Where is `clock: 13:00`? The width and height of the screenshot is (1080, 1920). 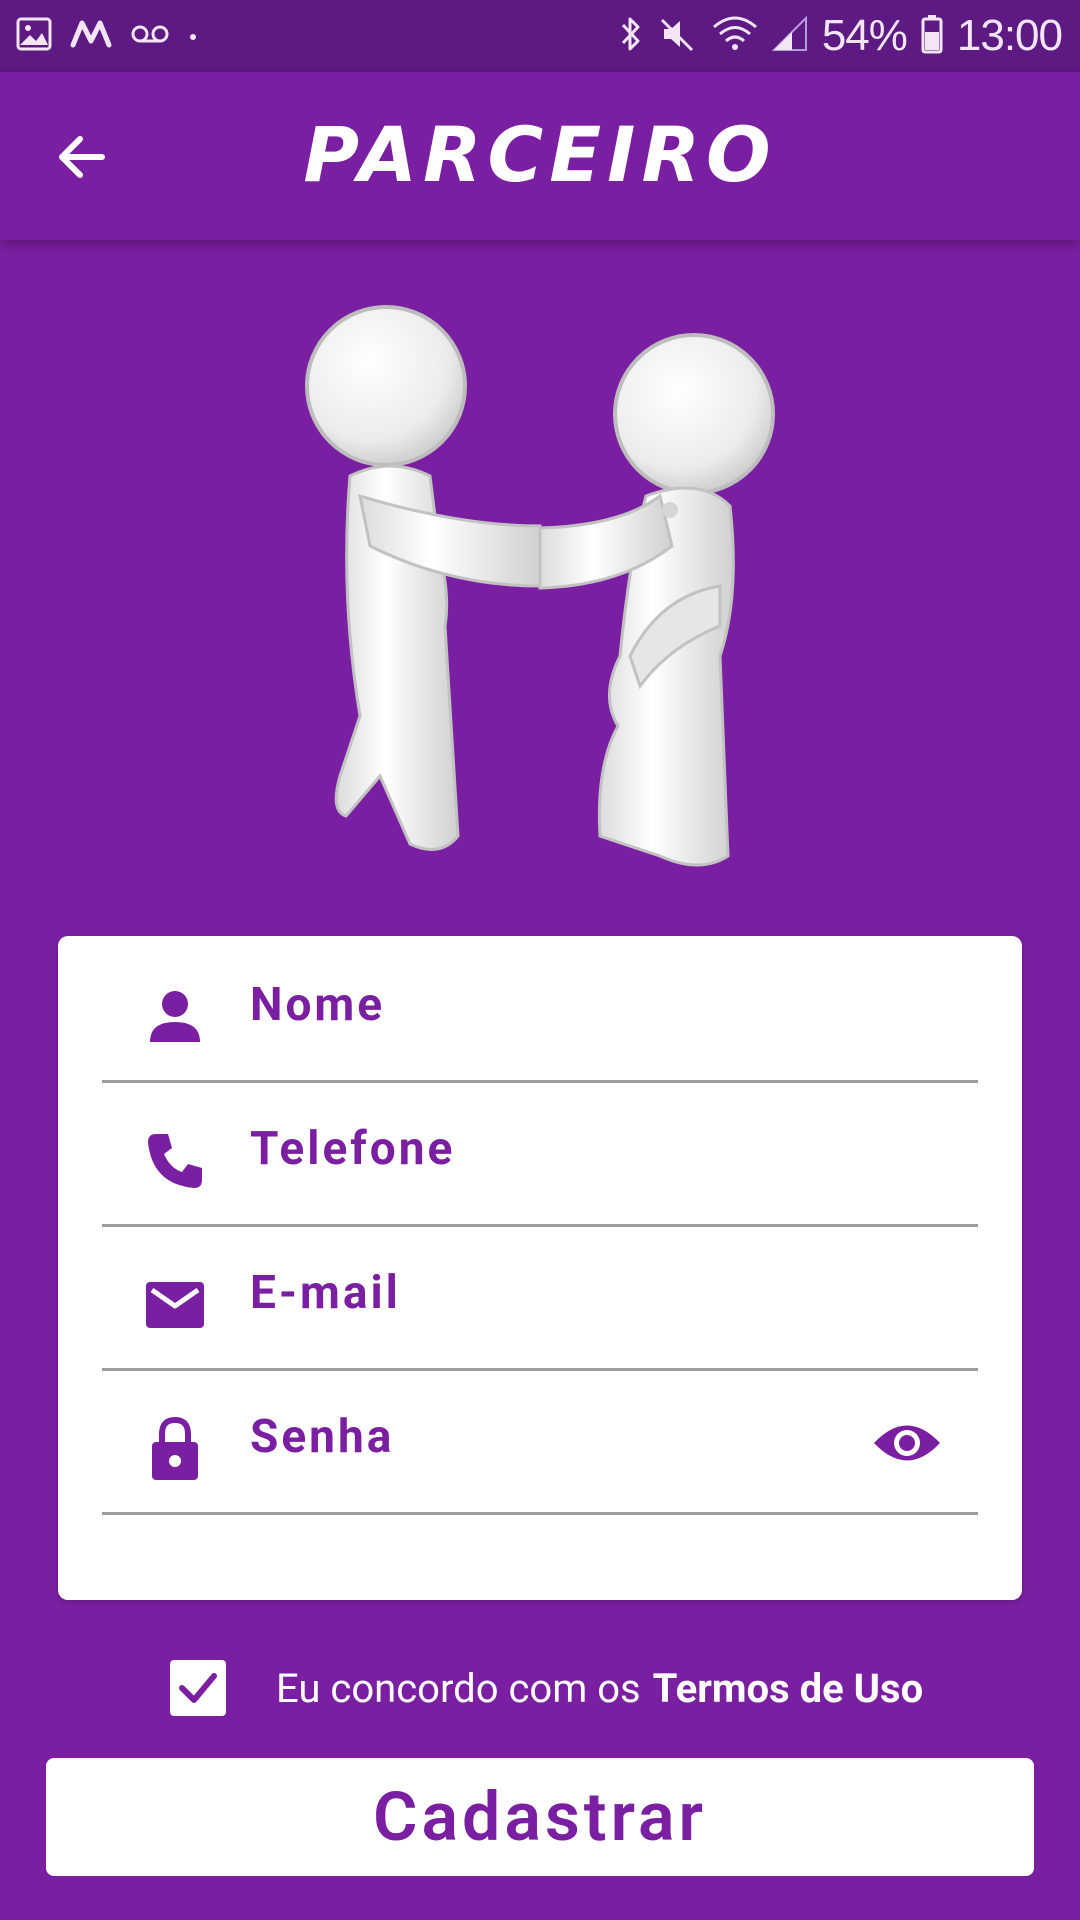
clock: 13:00 is located at coordinates (1009, 35).